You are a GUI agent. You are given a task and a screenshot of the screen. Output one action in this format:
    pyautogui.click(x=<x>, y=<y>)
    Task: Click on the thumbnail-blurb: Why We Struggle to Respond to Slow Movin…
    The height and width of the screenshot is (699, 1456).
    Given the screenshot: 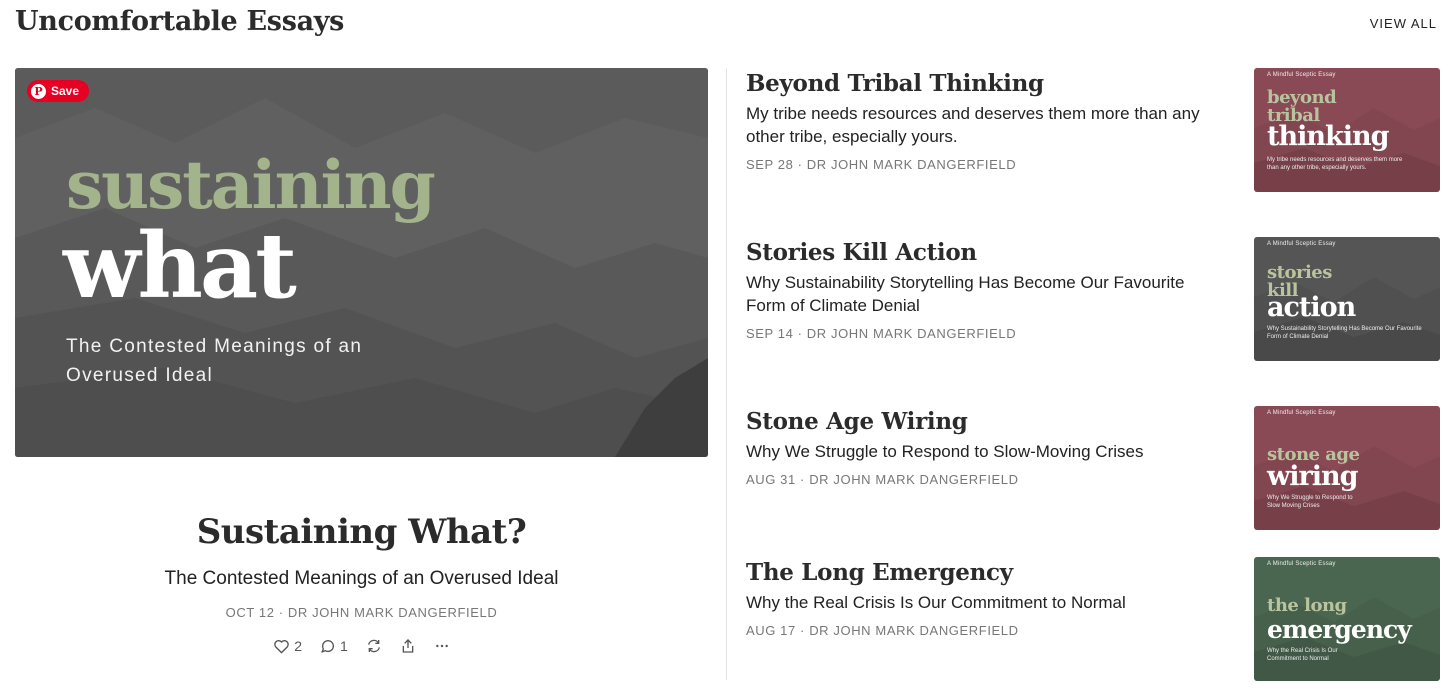 What is the action you would take?
    pyautogui.click(x=1310, y=502)
    